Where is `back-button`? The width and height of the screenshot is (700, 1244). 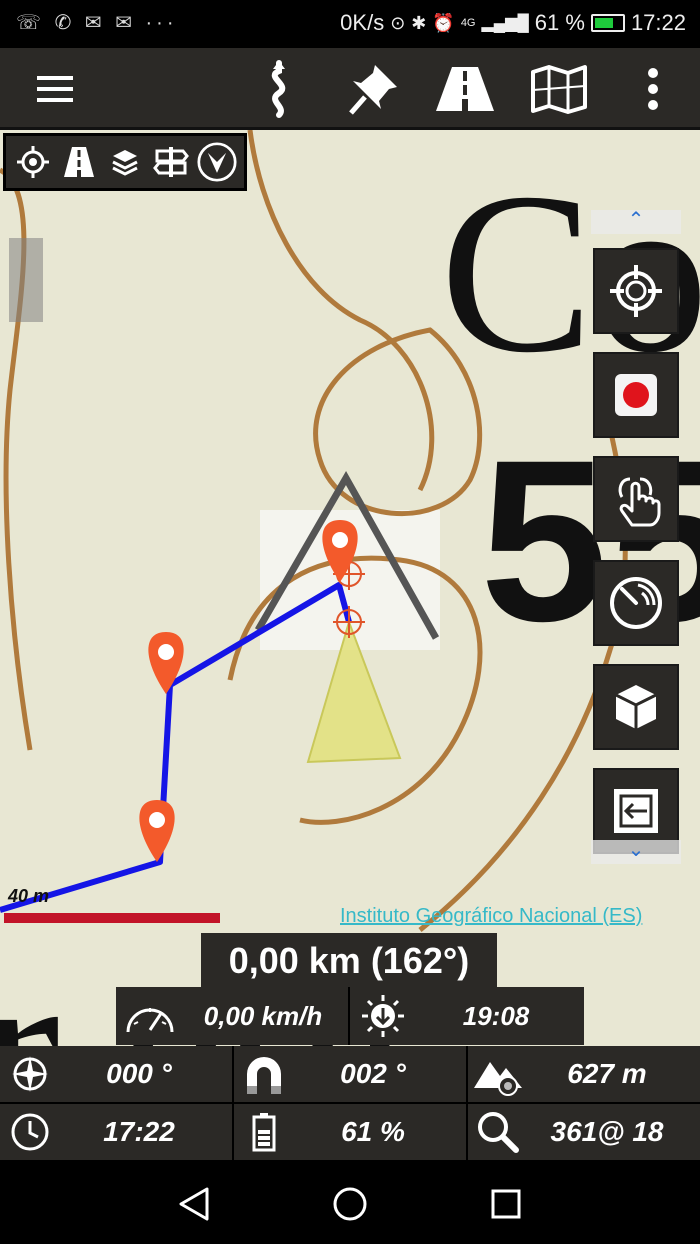
back-button is located at coordinates (194, 1204).